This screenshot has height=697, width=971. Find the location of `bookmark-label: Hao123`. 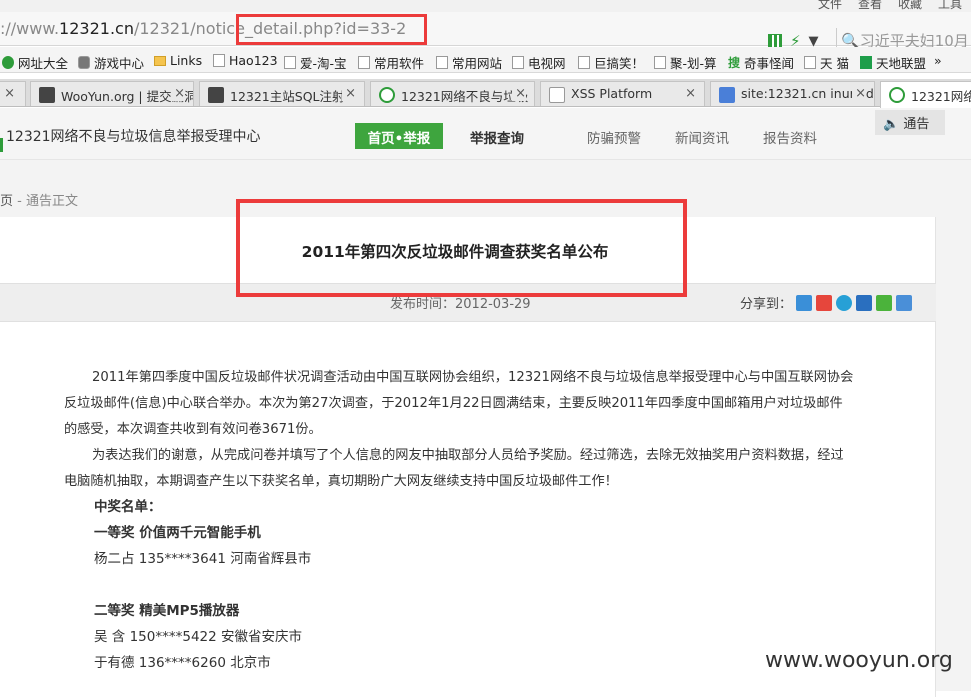

bookmark-label: Hao123 is located at coordinates (253, 60).